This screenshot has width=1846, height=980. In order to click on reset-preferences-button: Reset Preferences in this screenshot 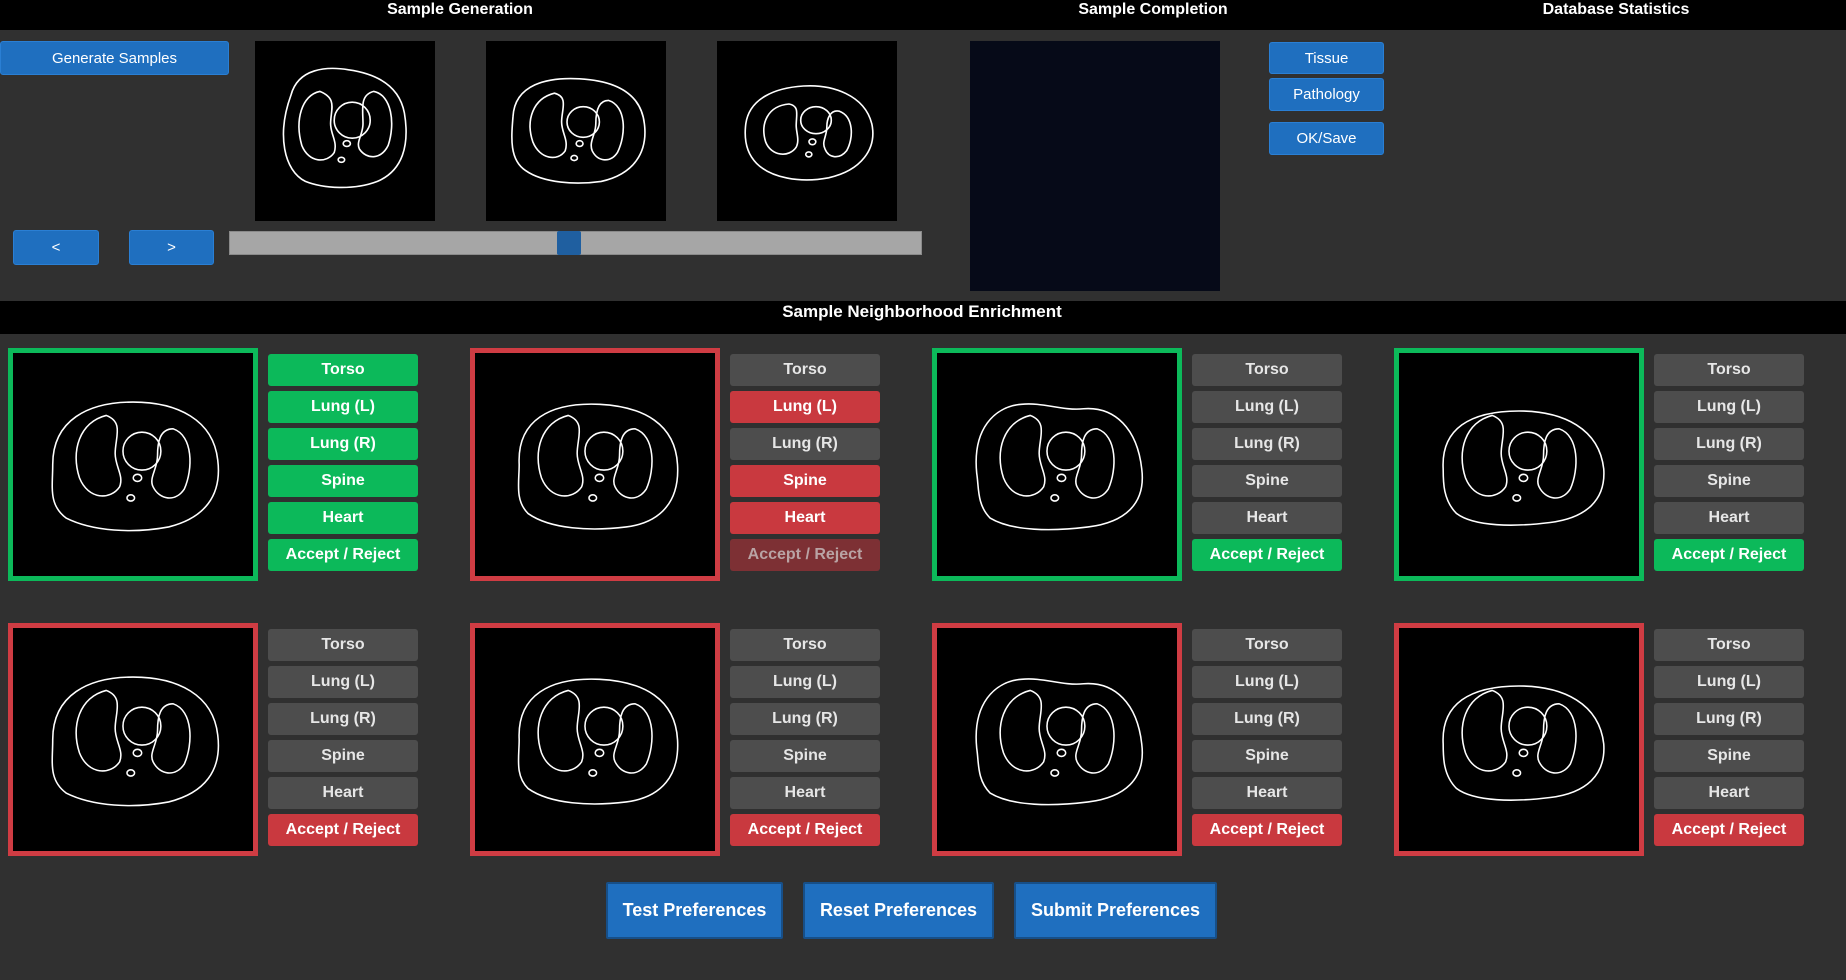, I will do `click(898, 910)`.